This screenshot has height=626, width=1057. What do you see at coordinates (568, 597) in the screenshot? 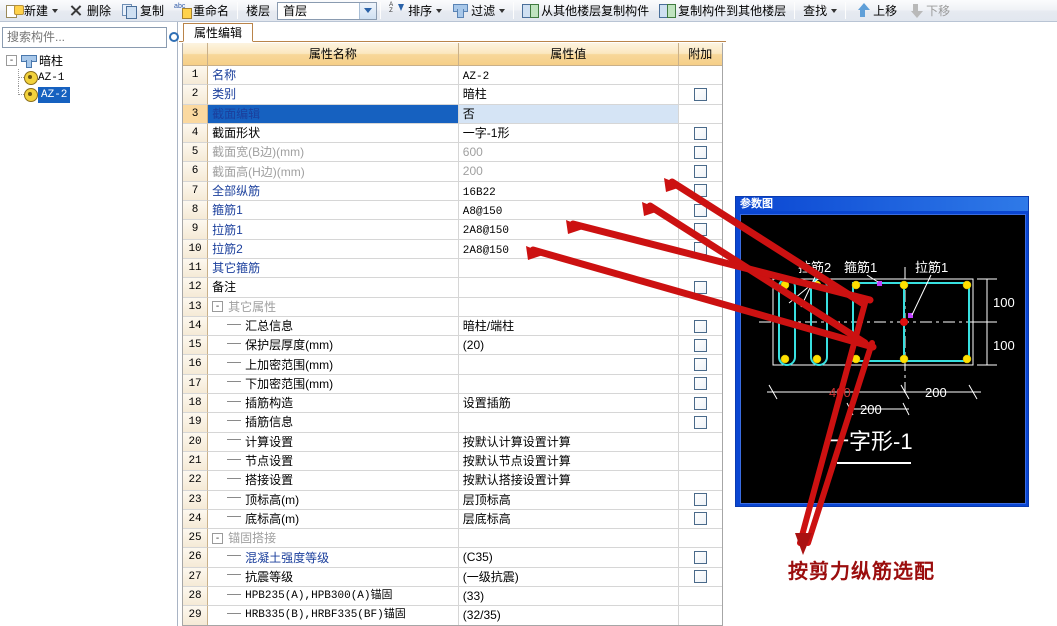
I see `property-value-cell: (33)` at bounding box center [568, 597].